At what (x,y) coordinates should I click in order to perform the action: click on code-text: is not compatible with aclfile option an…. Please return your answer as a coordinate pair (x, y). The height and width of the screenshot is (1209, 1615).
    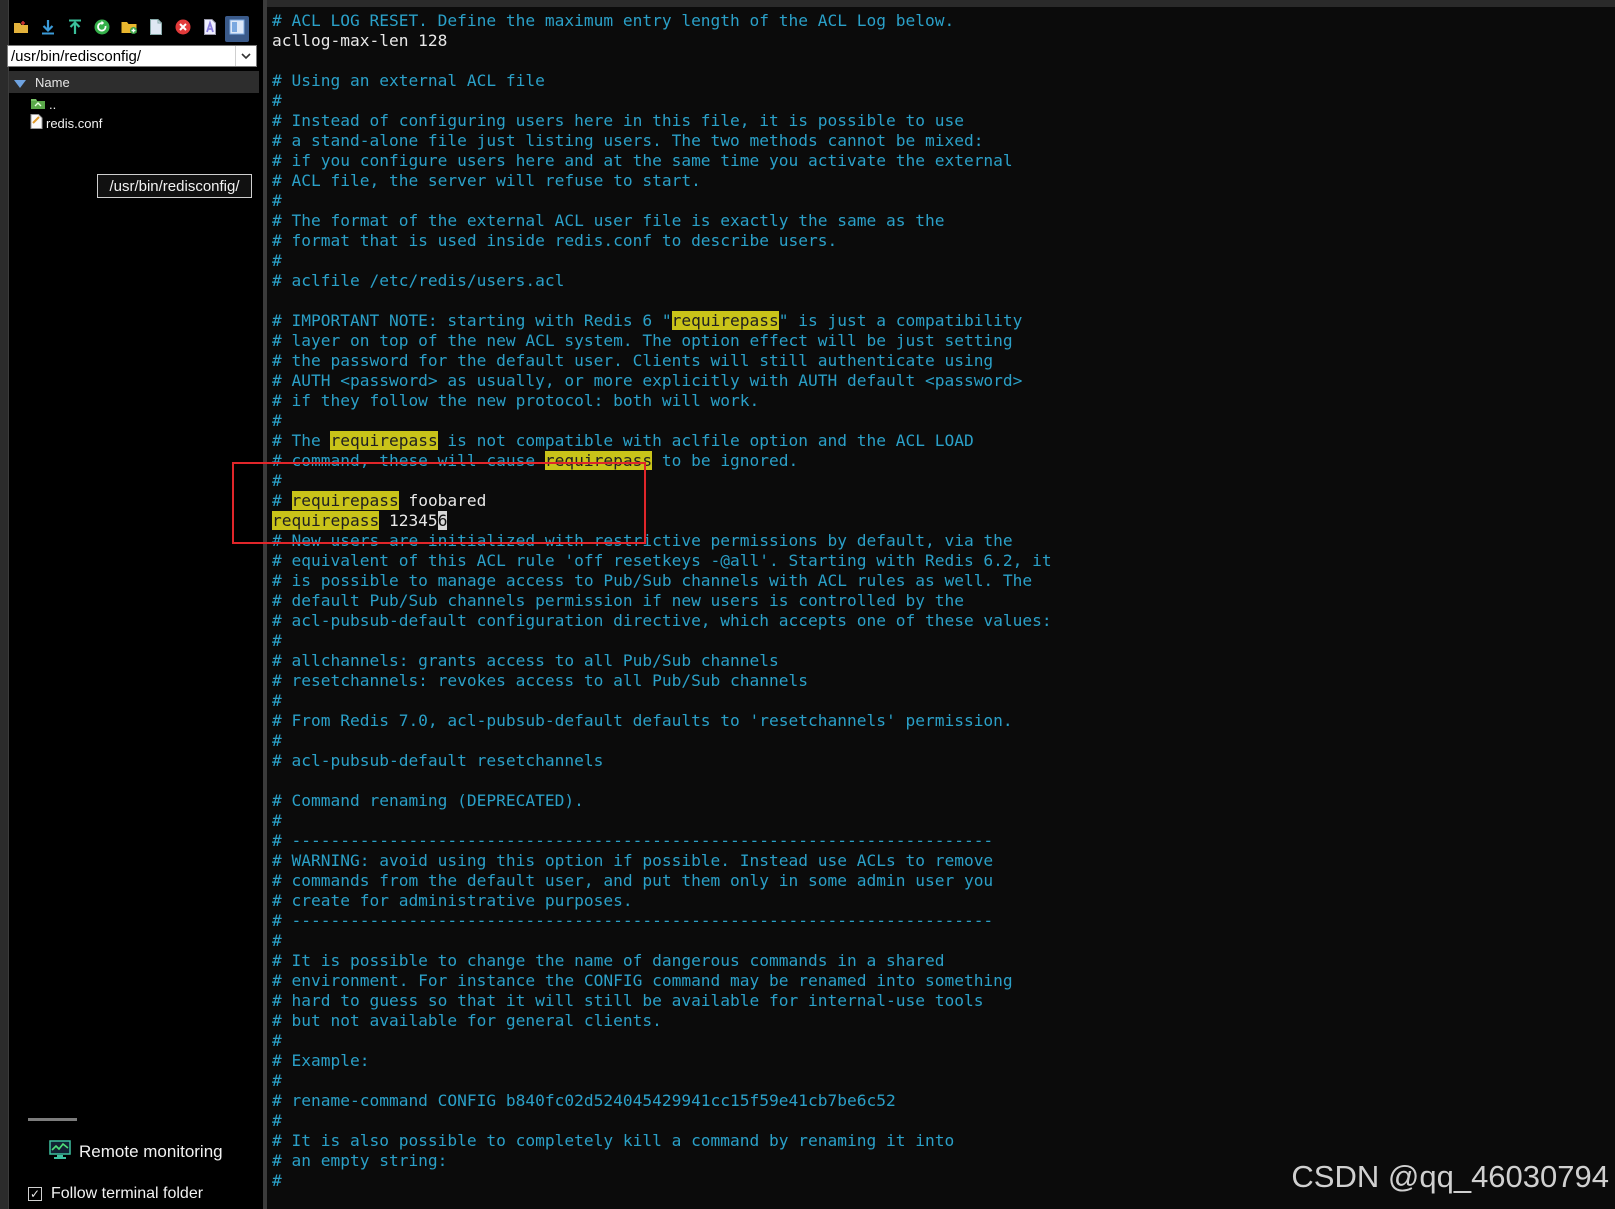
    Looking at the image, I should click on (705, 440).